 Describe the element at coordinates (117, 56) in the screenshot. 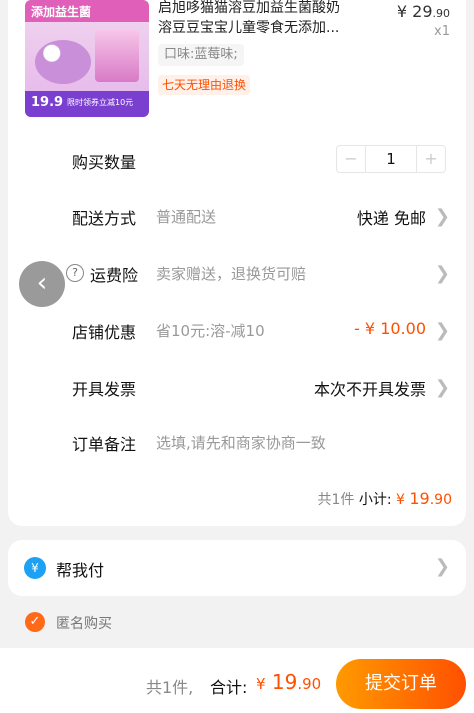

I see `image-box` at that location.